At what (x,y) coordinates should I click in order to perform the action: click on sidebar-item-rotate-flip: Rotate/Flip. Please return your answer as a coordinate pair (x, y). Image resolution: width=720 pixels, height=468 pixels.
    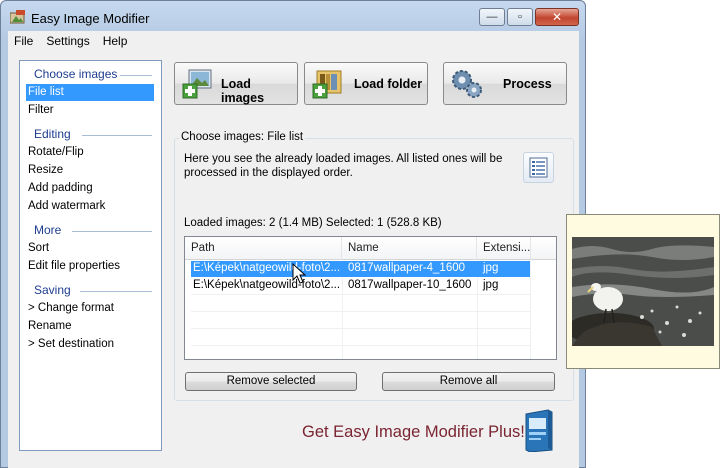
    Looking at the image, I should click on (90, 152).